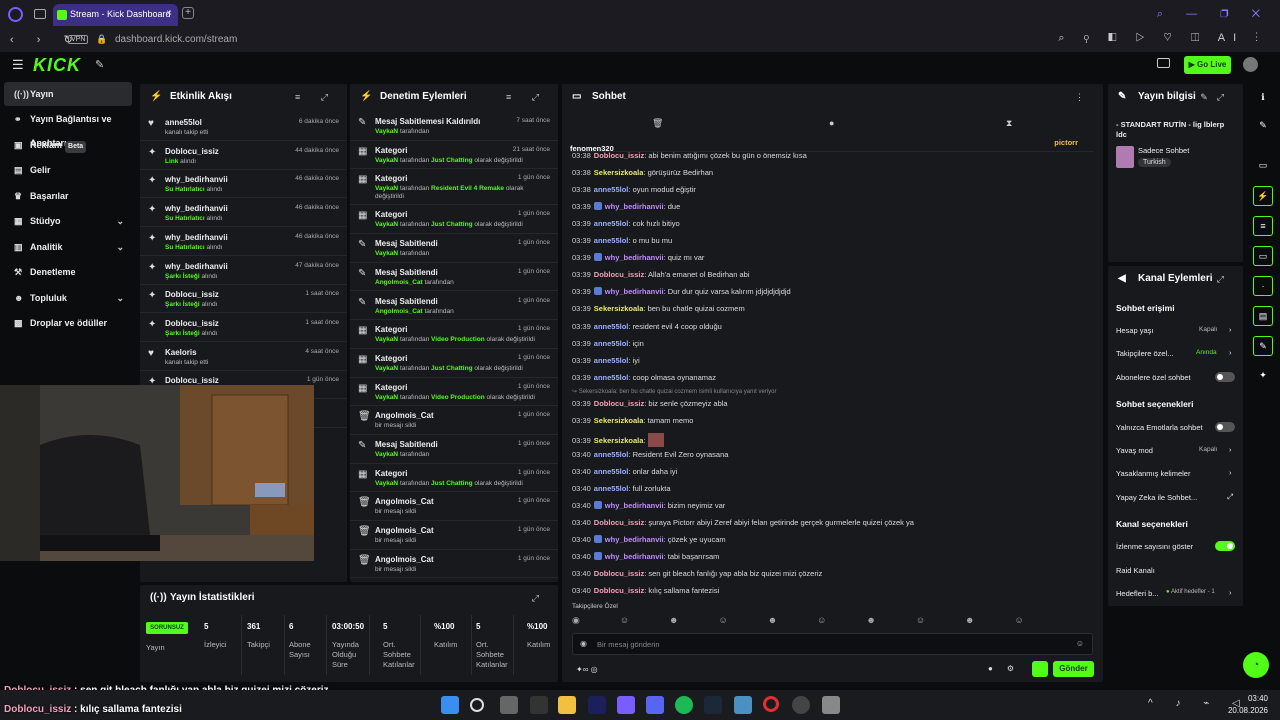  Describe the element at coordinates (831, 705) in the screenshot. I see `settings-app-icon` at that location.